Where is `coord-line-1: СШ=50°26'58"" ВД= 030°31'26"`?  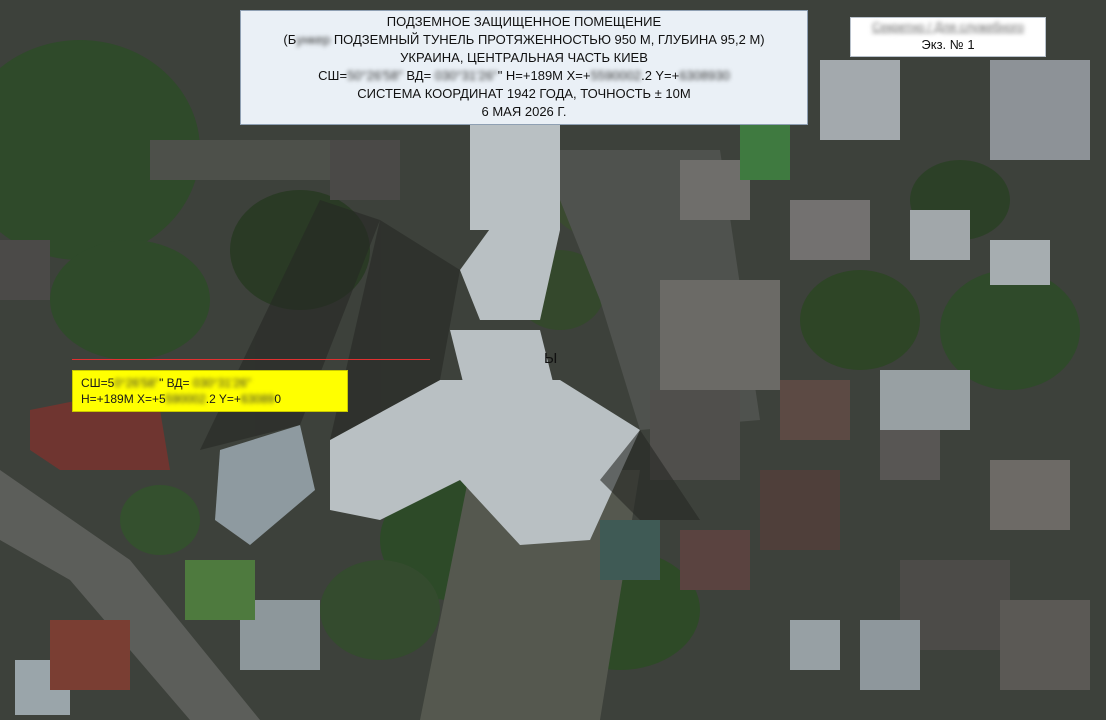
coord-line-1: СШ=50°26'58"" ВД= 030°31'26" is located at coordinates (214, 383).